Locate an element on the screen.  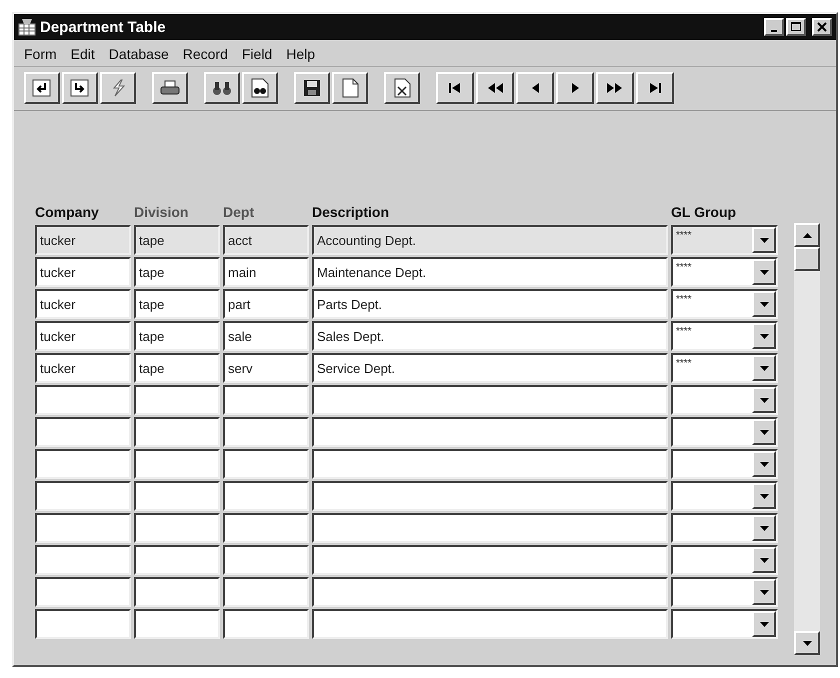
menu-item: Form is located at coordinates (40, 54).